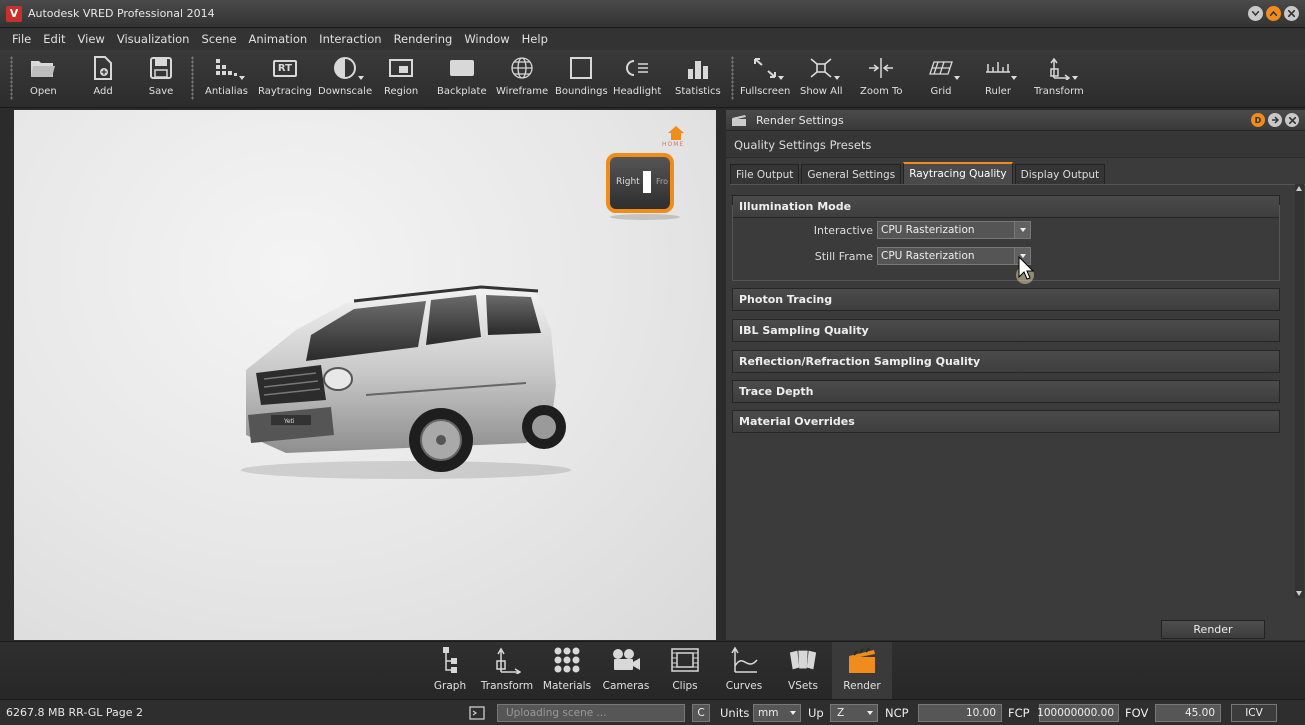 The image size is (1305, 725). What do you see at coordinates (462, 80) in the screenshot?
I see `backplate-button: Backplate` at bounding box center [462, 80].